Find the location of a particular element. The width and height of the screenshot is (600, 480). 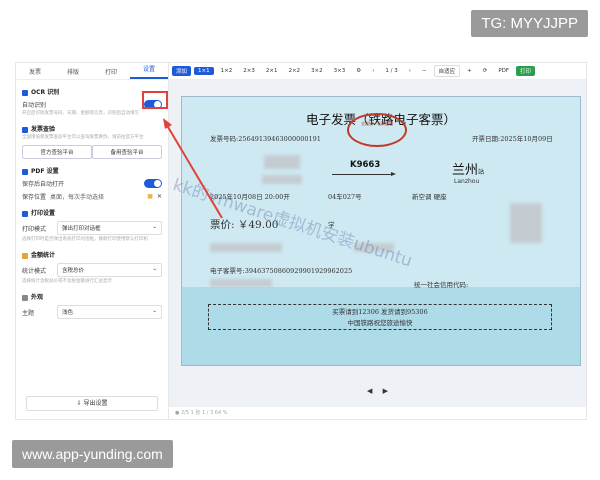

invoice-number: 发票号码:25649139463000000191 is located at coordinates (265, 139).